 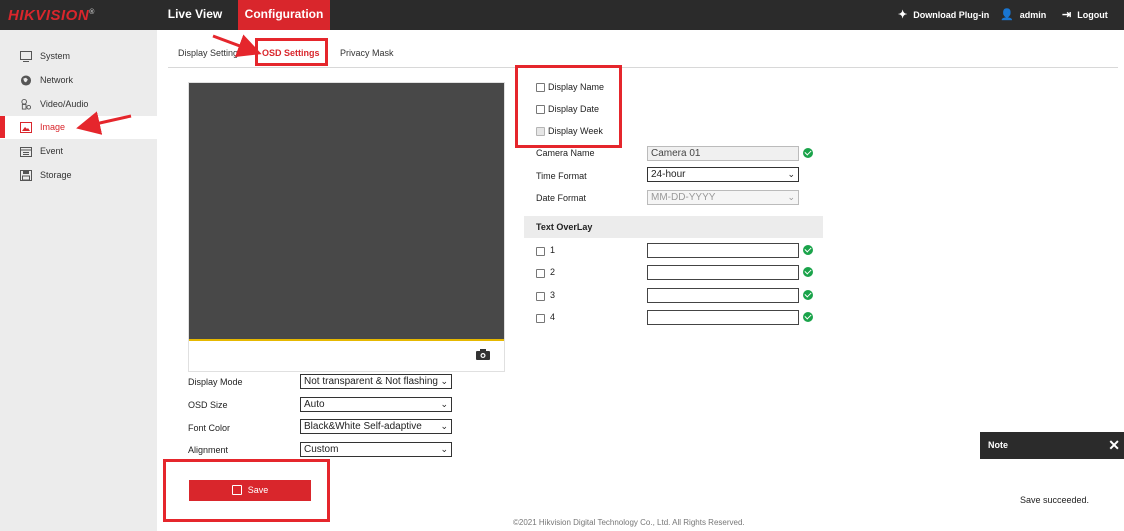 What do you see at coordinates (1007, 15) in the screenshot?
I see `user-icon: 👤` at bounding box center [1007, 15].